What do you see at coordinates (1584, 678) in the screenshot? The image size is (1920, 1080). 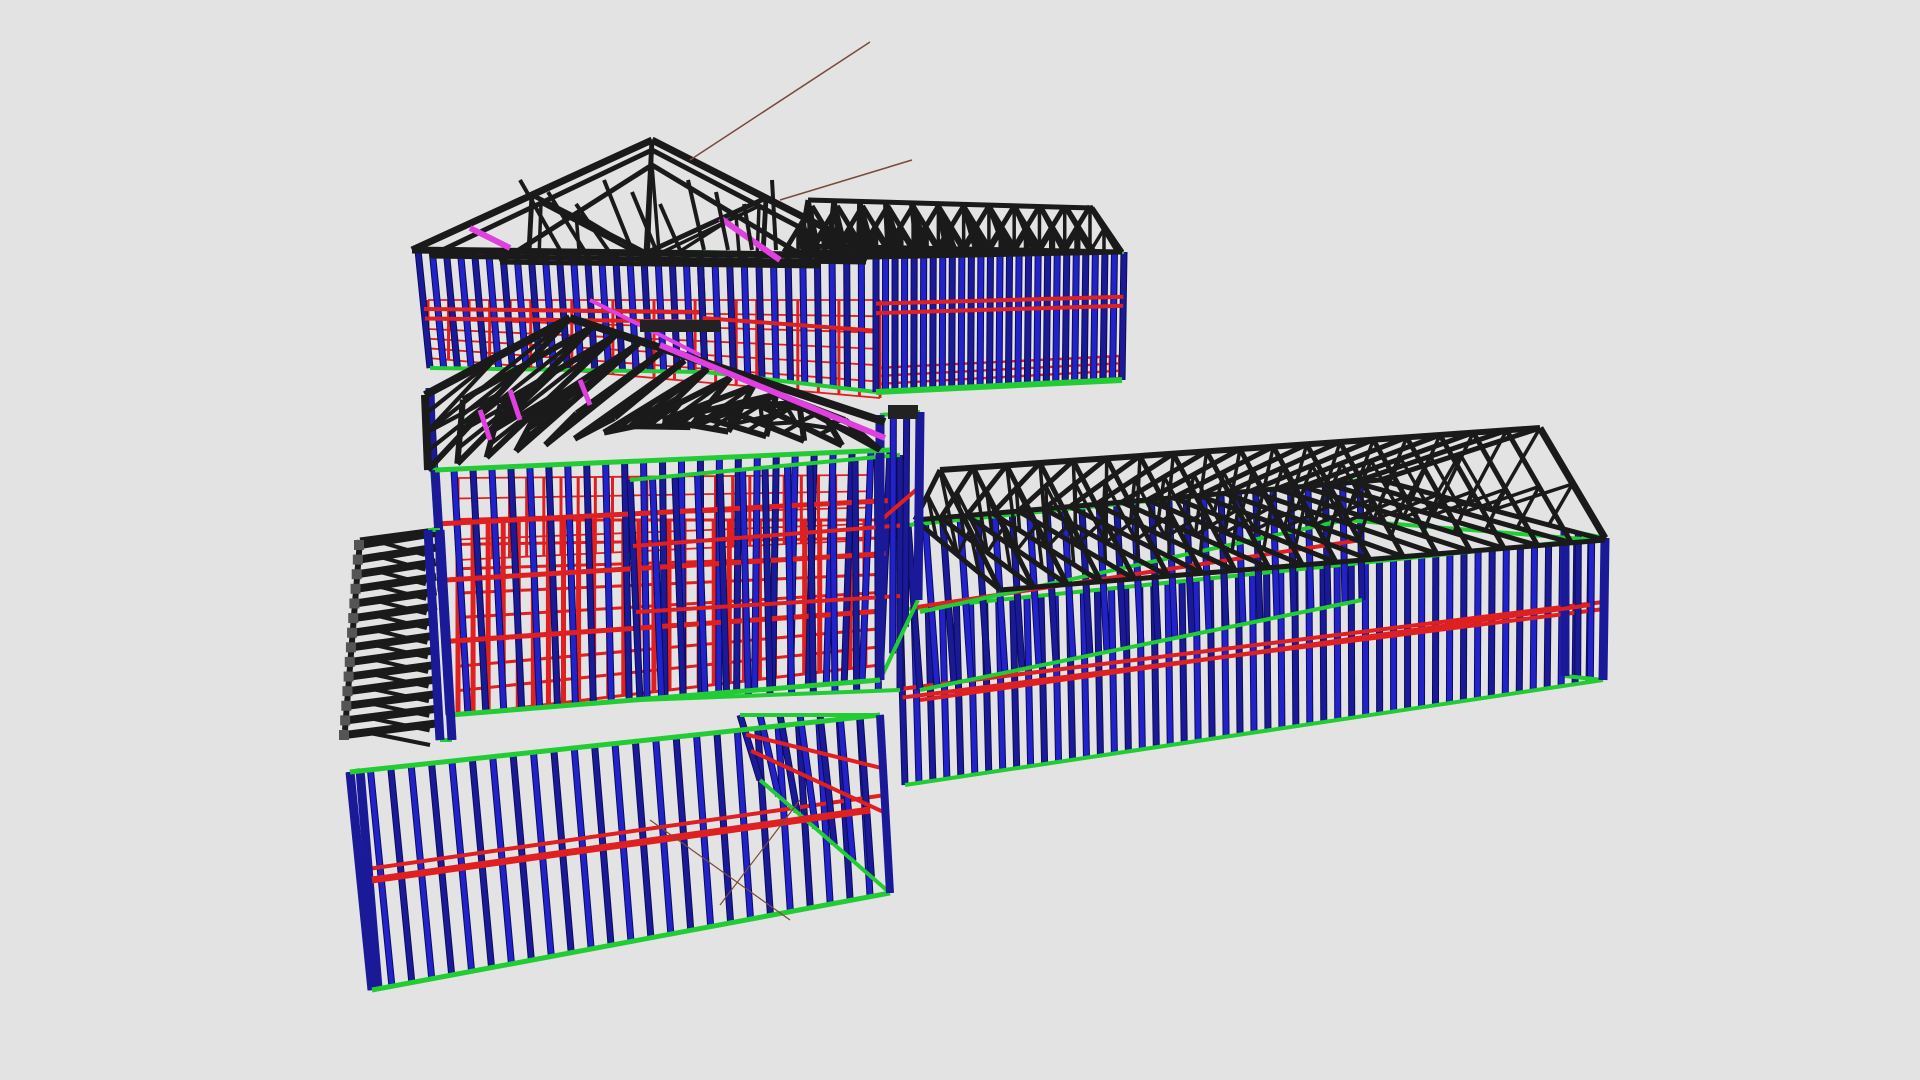 I see `bottom-plate` at bounding box center [1584, 678].